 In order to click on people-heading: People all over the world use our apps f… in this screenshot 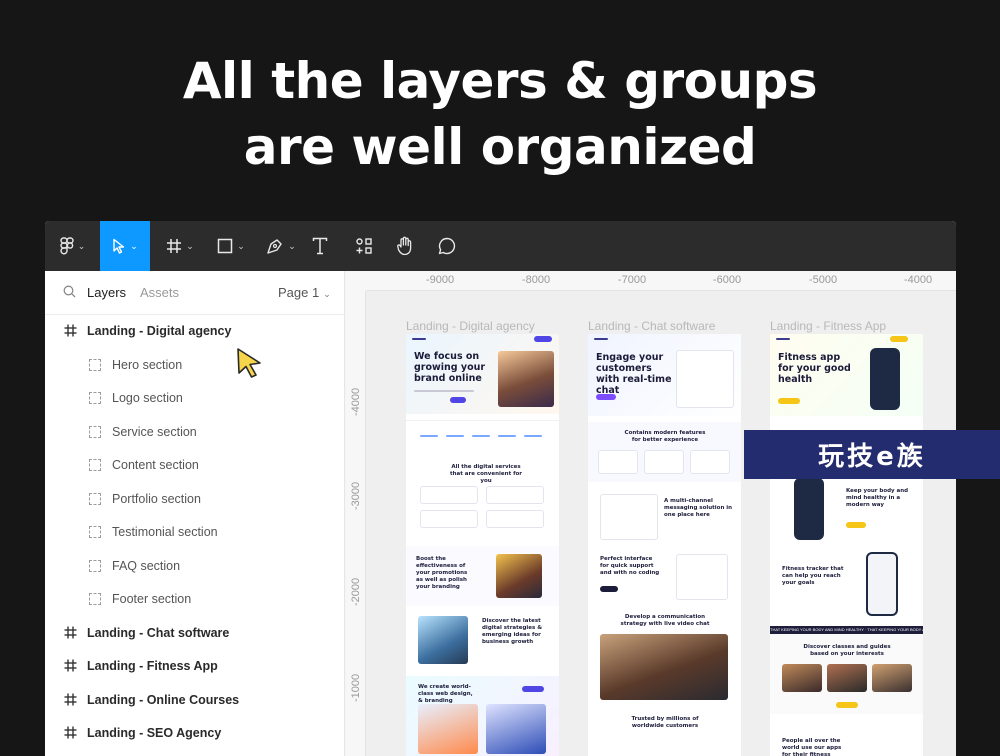, I will do `click(812, 747)`.